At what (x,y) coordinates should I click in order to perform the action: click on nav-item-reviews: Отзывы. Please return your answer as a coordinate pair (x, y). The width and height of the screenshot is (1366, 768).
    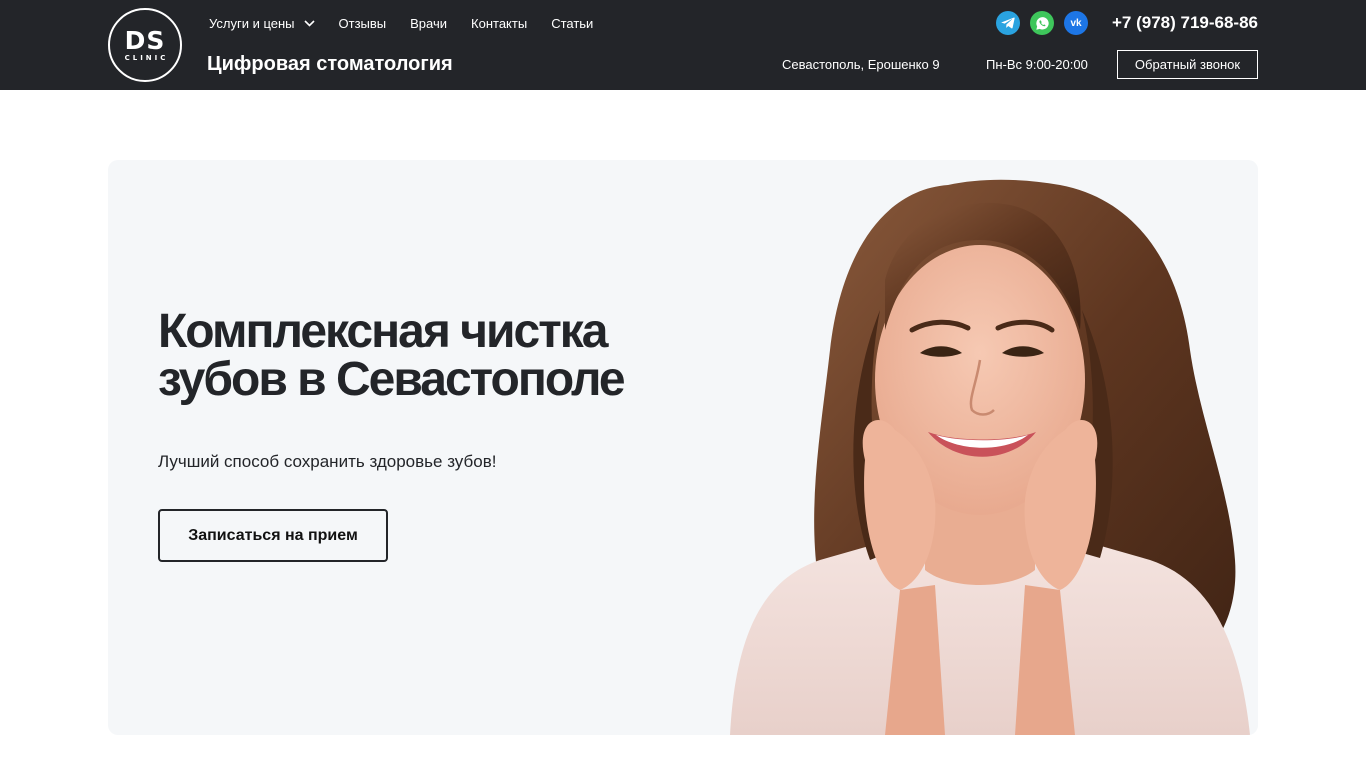
    Looking at the image, I should click on (363, 23).